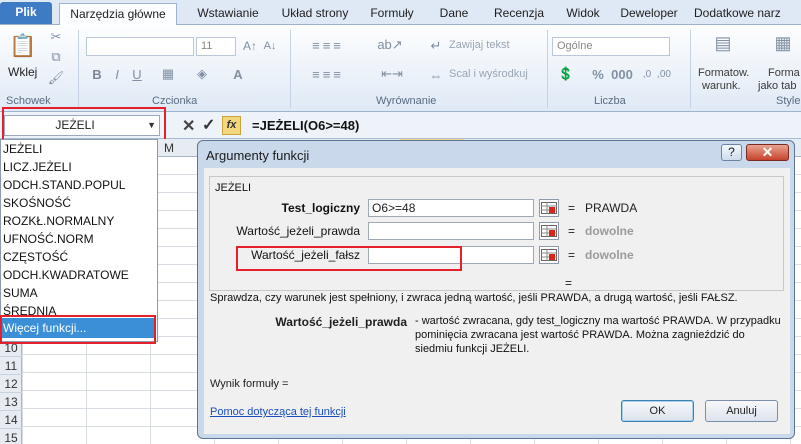  I want to click on row-header: 14, so click(11, 420).